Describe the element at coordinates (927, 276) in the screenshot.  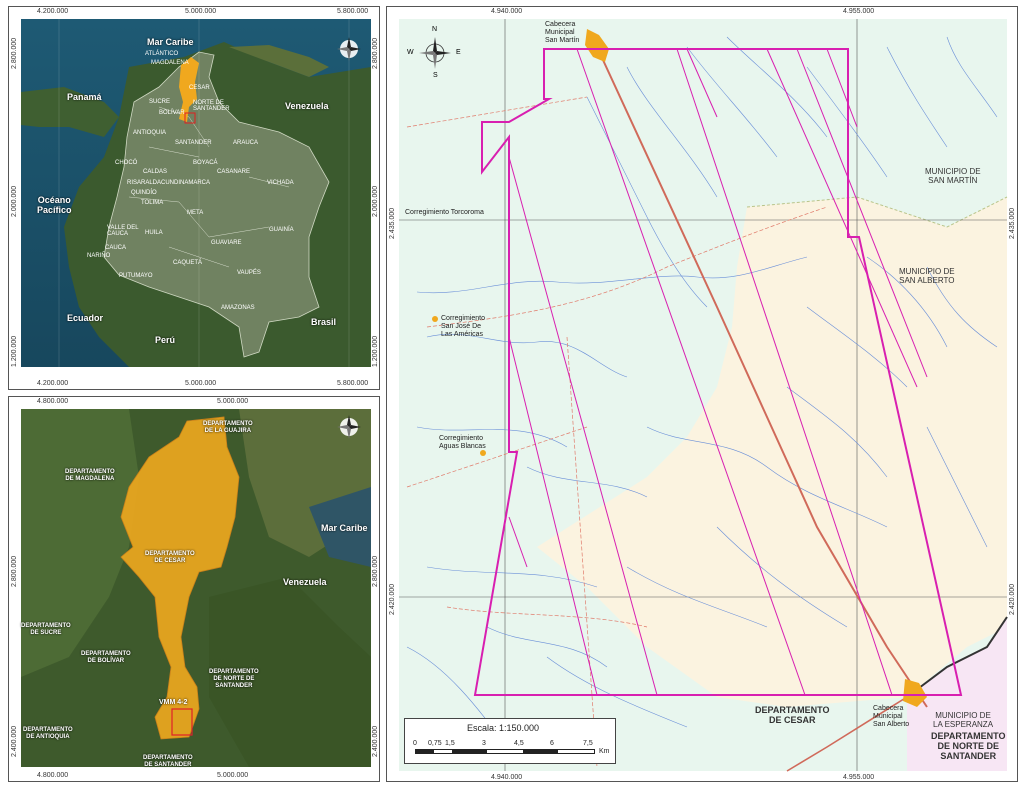
I see `label-municipio-san-alberto: MUNICIPIO DE SAN ALBERTO` at that location.